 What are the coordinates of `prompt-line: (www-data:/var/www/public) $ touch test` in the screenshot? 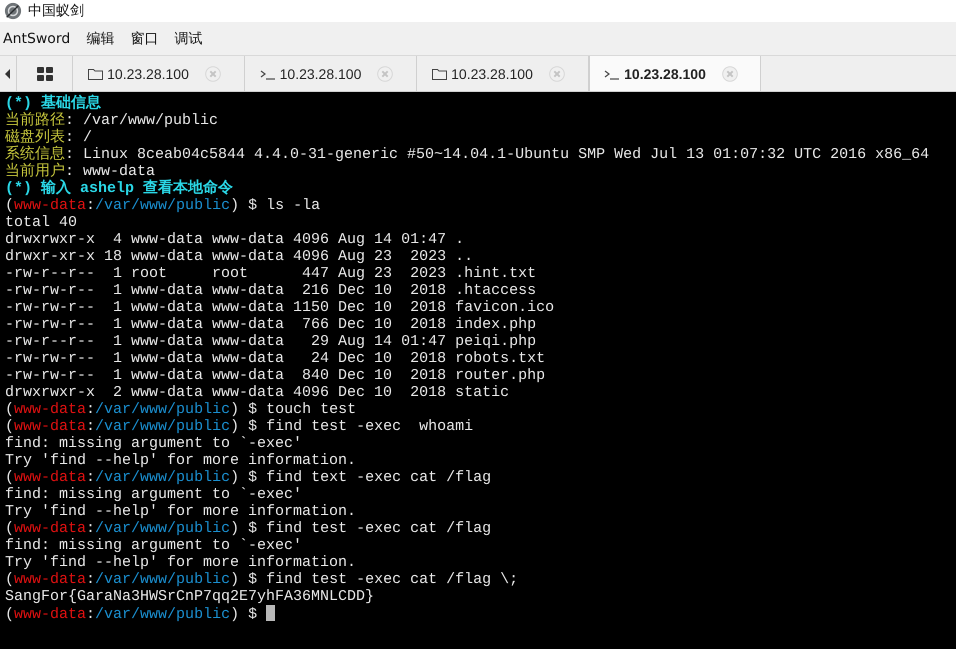 It's located at (181, 409).